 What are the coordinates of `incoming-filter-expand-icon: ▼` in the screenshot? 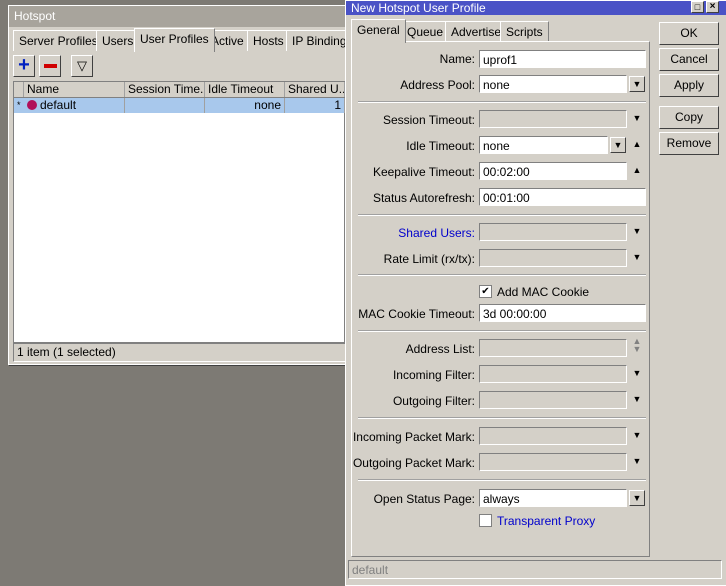 It's located at (637, 373).